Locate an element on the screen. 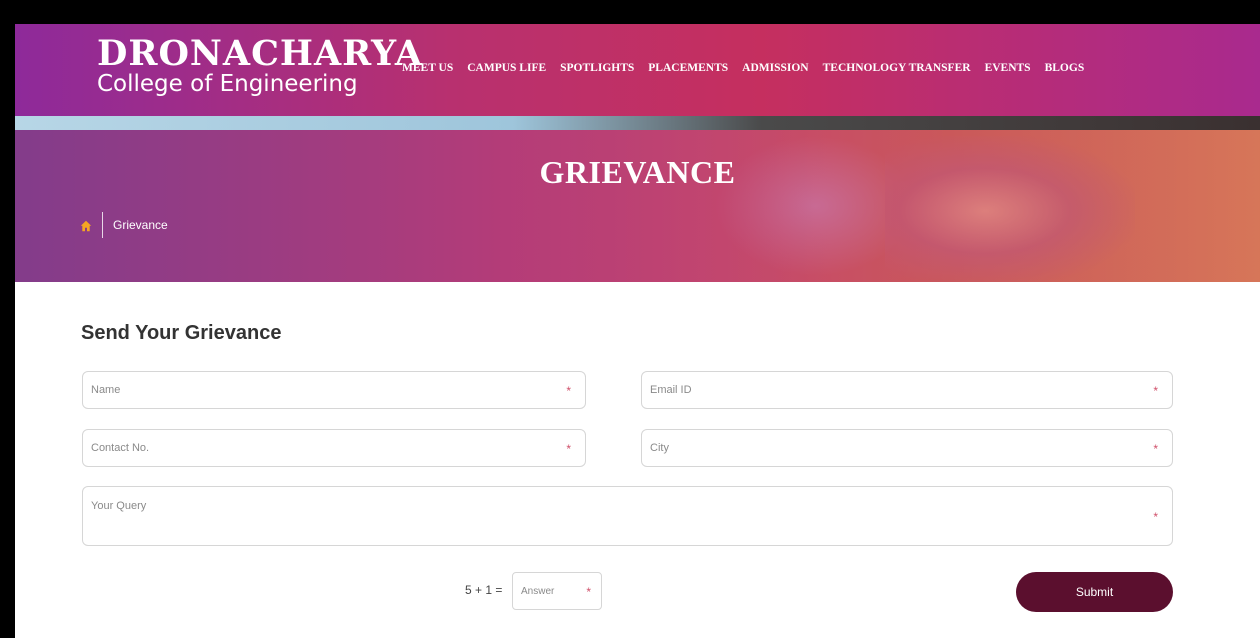  captcha-field-wrapper: * is located at coordinates (557, 591).